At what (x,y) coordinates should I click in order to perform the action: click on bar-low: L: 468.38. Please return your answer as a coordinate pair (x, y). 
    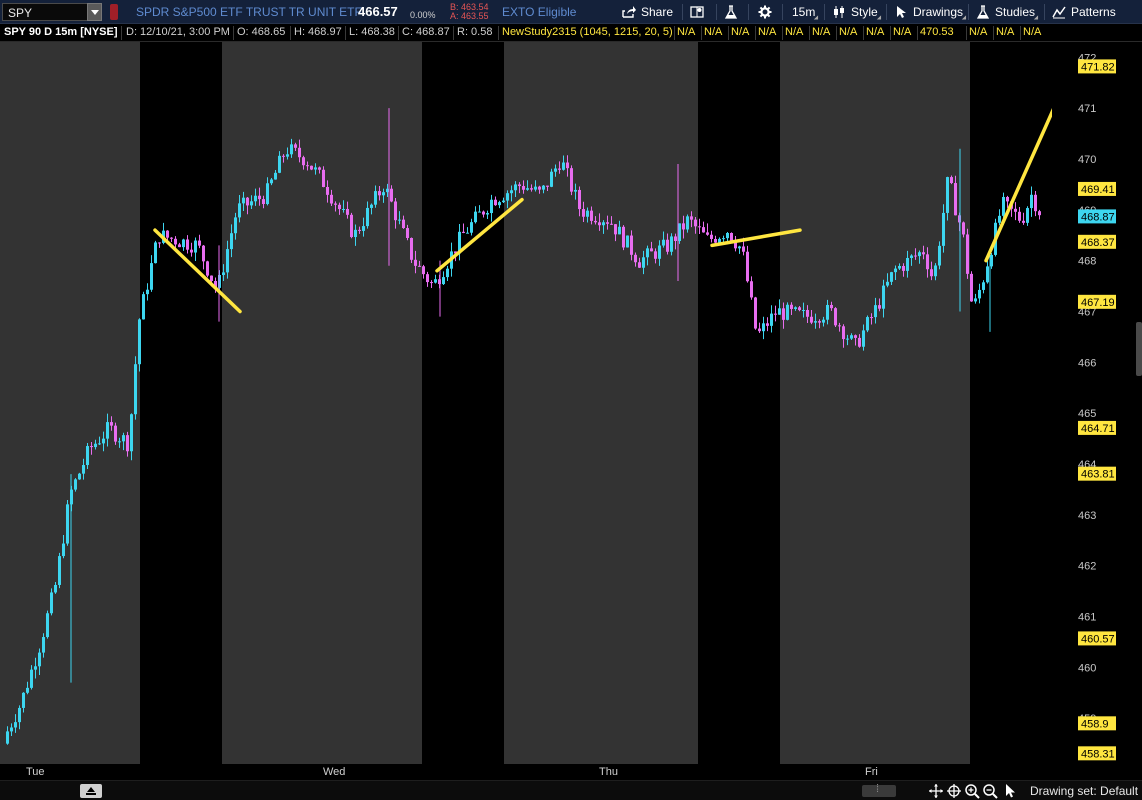
    Looking at the image, I should click on (372, 32).